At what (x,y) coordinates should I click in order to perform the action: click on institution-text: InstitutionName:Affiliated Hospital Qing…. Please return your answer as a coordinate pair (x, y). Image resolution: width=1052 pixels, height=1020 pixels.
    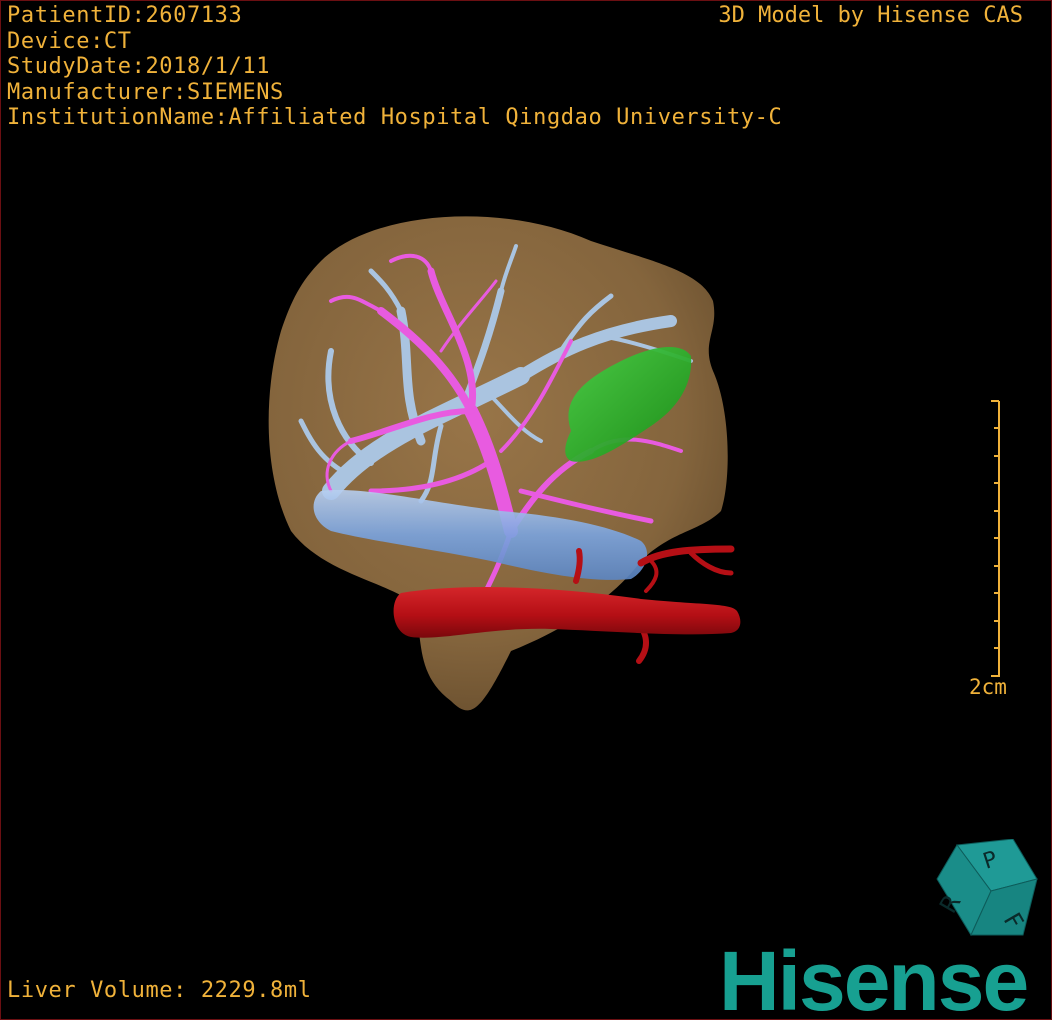
    Looking at the image, I should click on (395, 117).